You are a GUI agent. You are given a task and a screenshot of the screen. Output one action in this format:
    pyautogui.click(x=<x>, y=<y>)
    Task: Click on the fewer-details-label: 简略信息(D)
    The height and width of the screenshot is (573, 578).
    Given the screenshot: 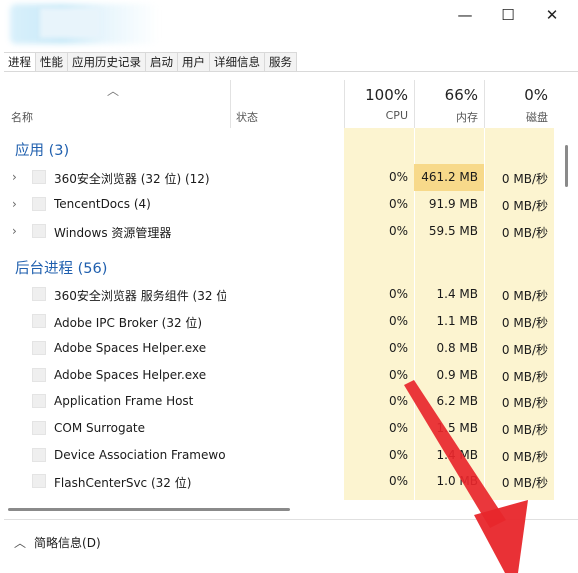 What is the action you would take?
    pyautogui.click(x=67, y=543)
    